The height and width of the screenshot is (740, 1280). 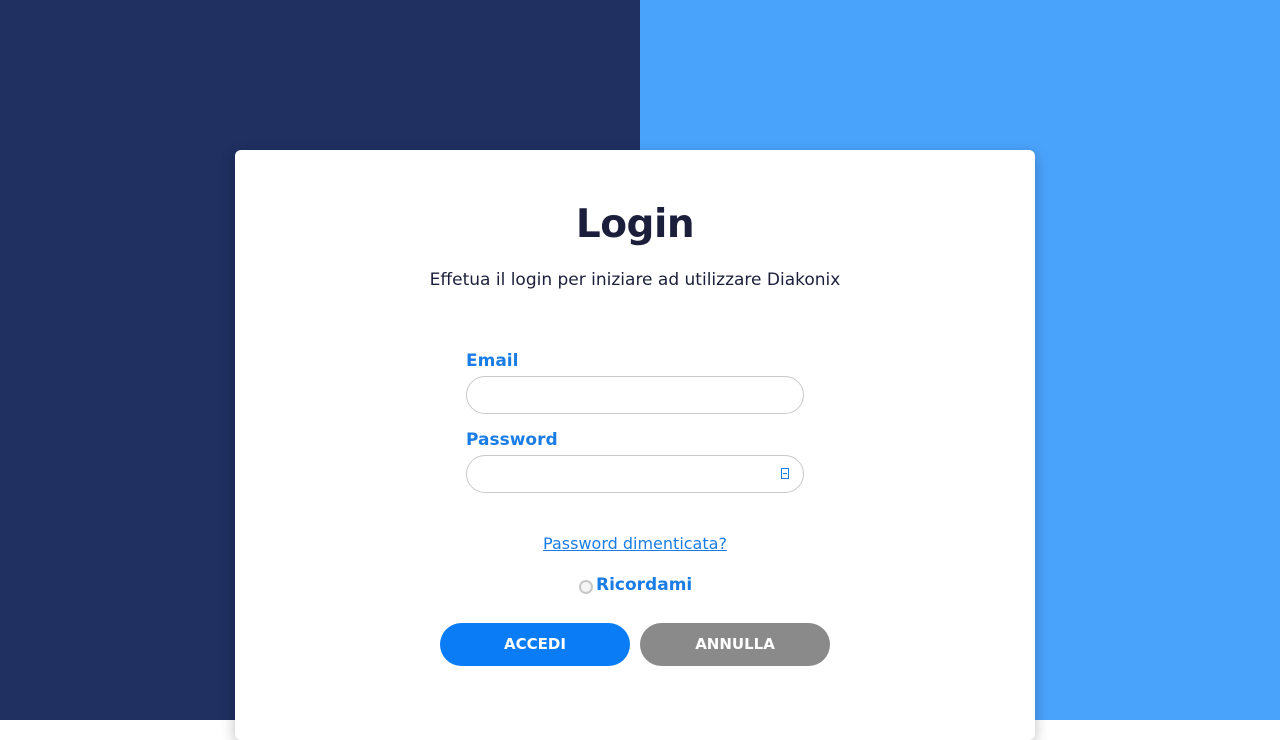 What do you see at coordinates (586, 586) in the screenshot?
I see `remember-me-radio` at bounding box center [586, 586].